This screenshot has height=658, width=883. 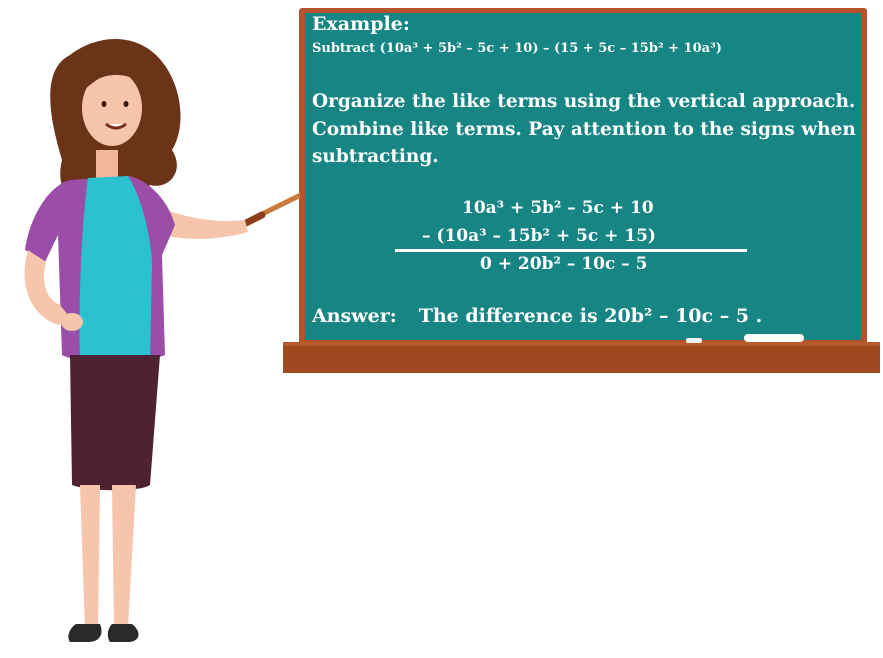 I want to click on equation-line-2: – (10a³ – 15b² + 5c + 15), so click(x=539, y=236).